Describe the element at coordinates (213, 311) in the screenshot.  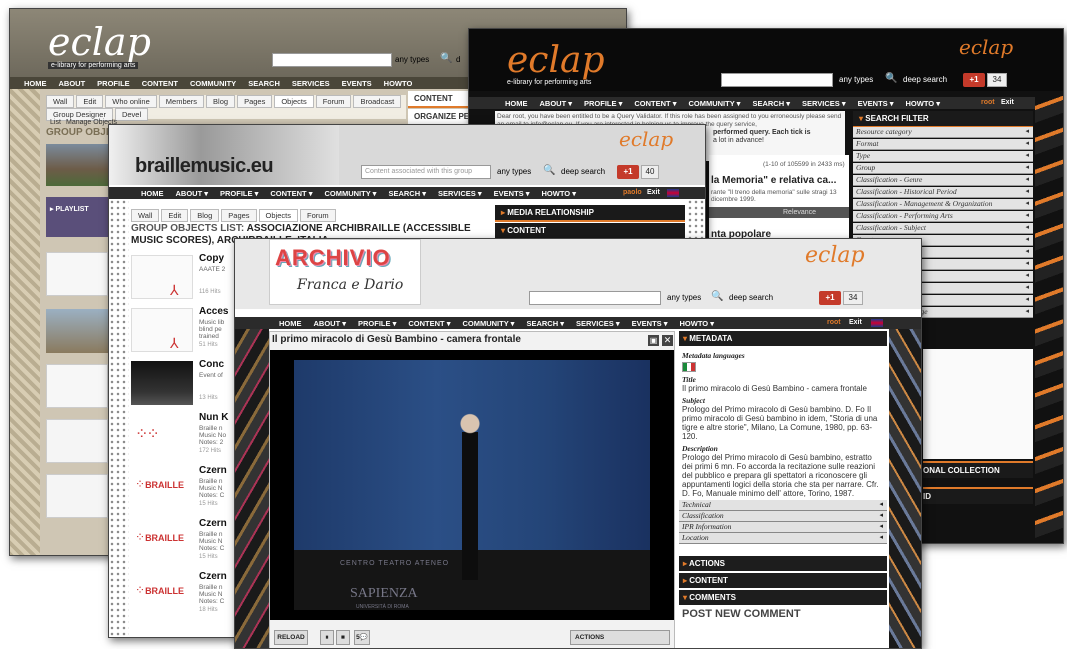
I see `item-title: Acces` at that location.